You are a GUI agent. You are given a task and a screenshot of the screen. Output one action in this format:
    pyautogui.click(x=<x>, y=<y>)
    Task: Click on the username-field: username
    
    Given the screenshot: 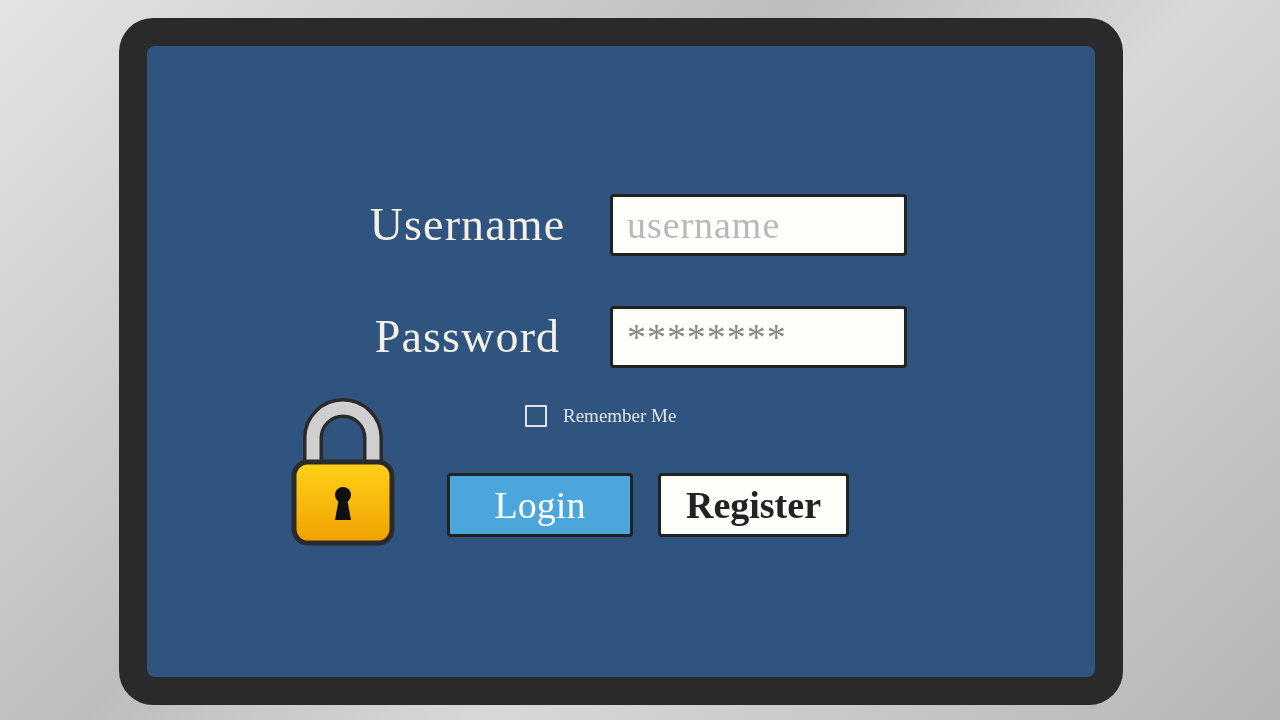 What is the action you would take?
    pyautogui.click(x=758, y=225)
    